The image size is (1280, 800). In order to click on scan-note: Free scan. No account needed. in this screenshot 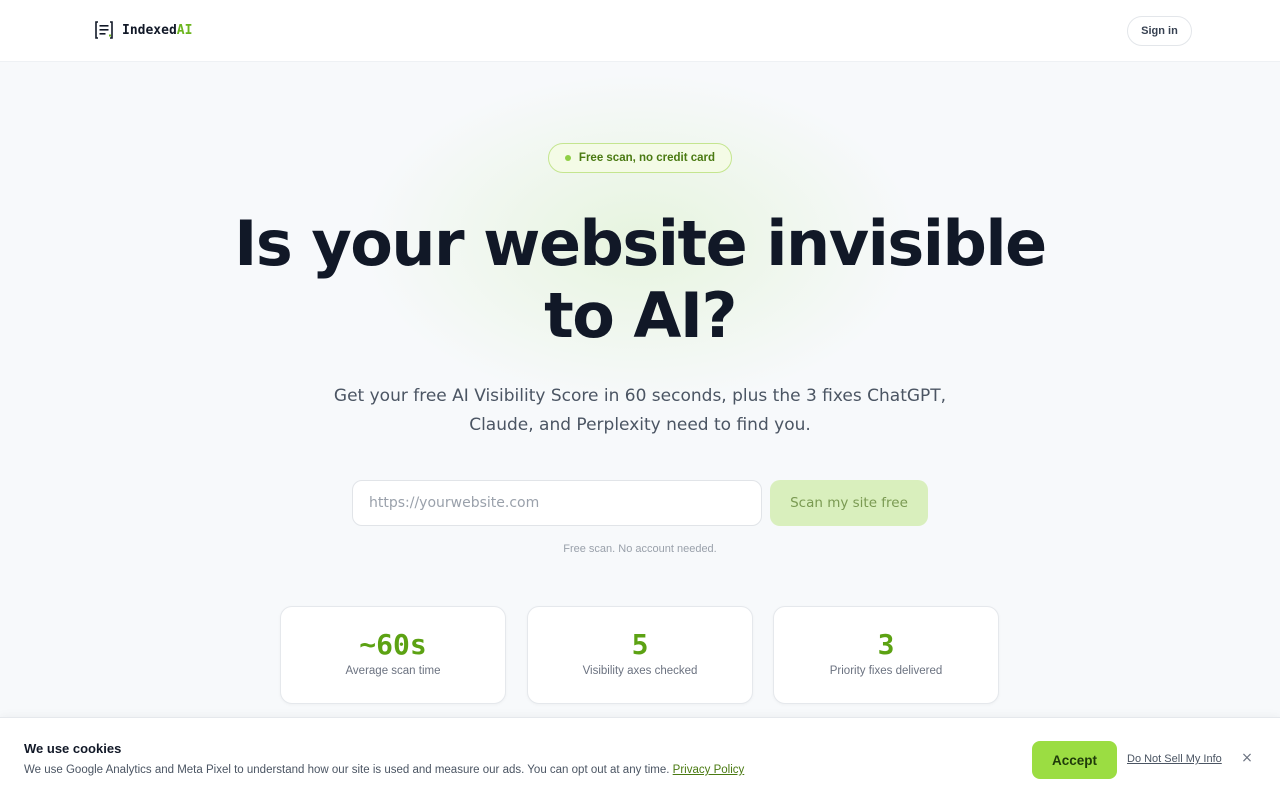, I will do `click(640, 549)`.